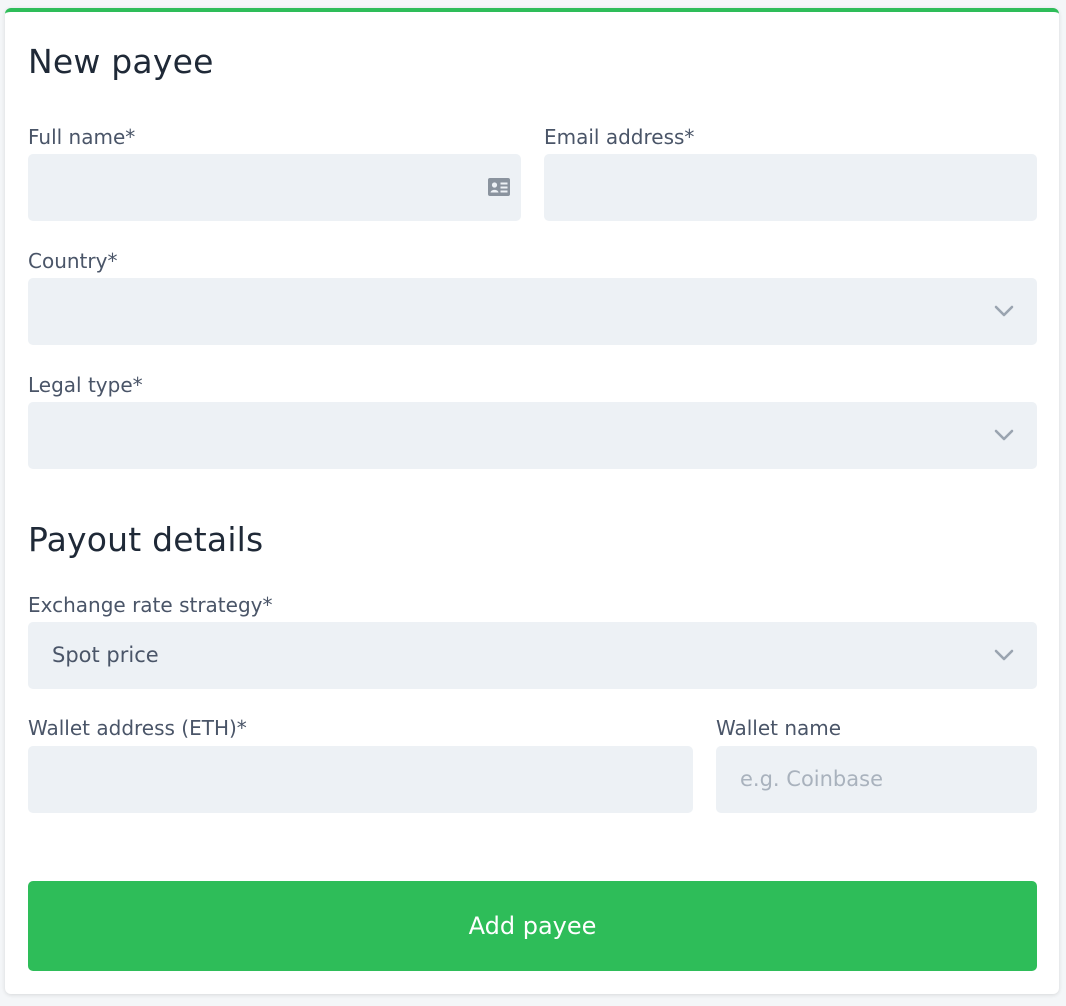  Describe the element at coordinates (82, 137) in the screenshot. I see `full-name-label: Full name*` at that location.